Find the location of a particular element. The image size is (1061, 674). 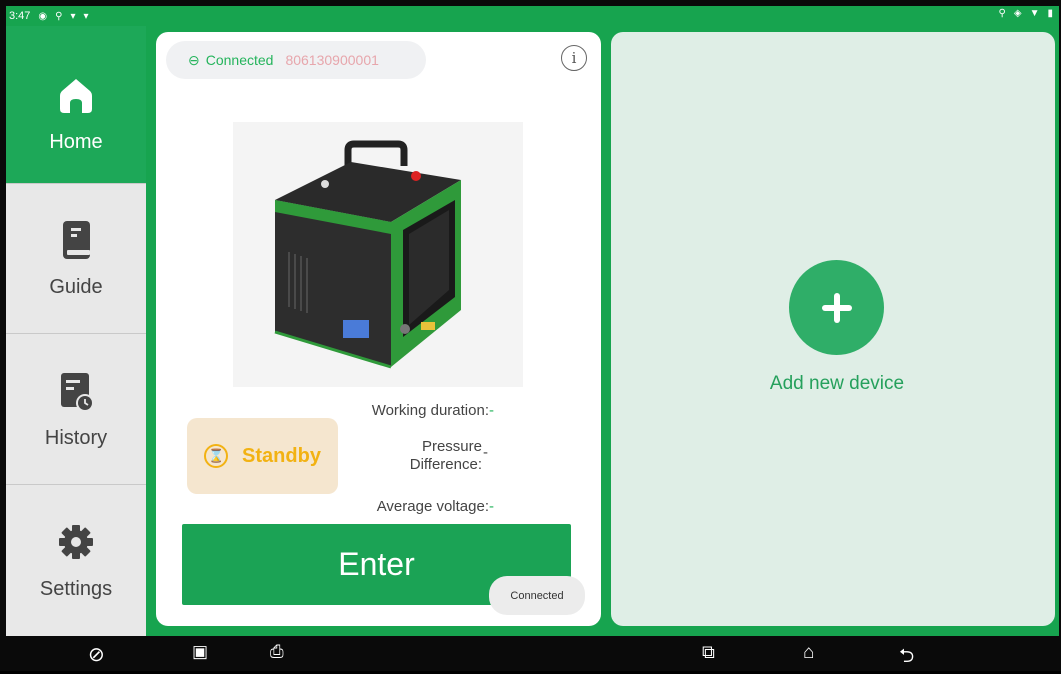

sidebar-item-settings: Settings is located at coordinates (76, 560).